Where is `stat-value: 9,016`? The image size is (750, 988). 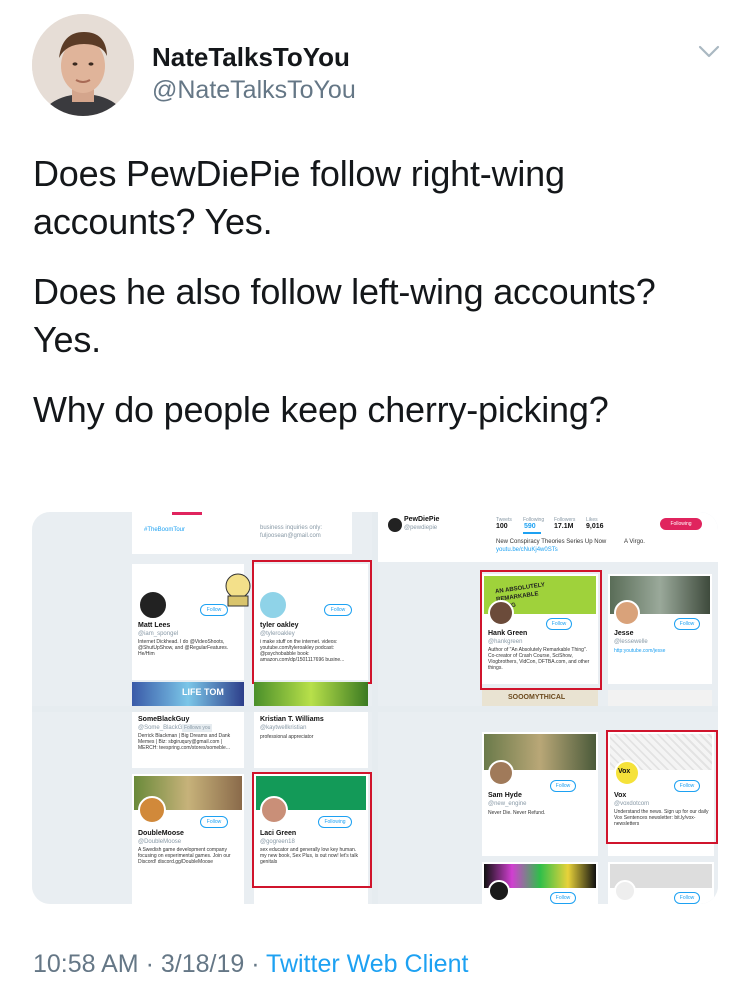
stat-value: 9,016 is located at coordinates (595, 527).